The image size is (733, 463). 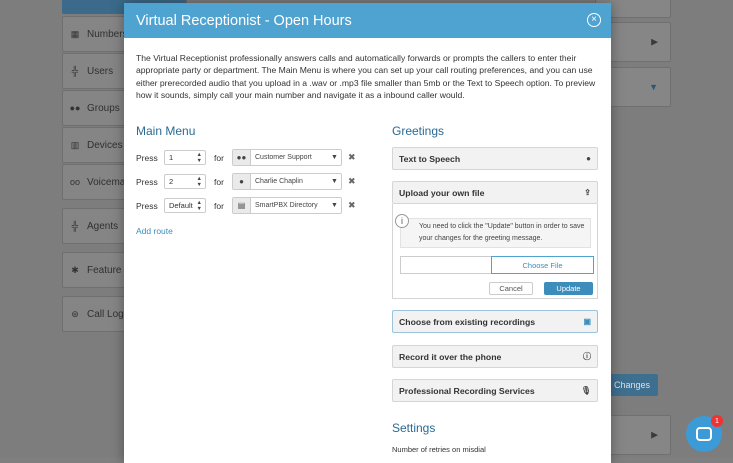 What do you see at coordinates (75, 33) in the screenshot?
I see `grid-icon: ▦` at bounding box center [75, 33].